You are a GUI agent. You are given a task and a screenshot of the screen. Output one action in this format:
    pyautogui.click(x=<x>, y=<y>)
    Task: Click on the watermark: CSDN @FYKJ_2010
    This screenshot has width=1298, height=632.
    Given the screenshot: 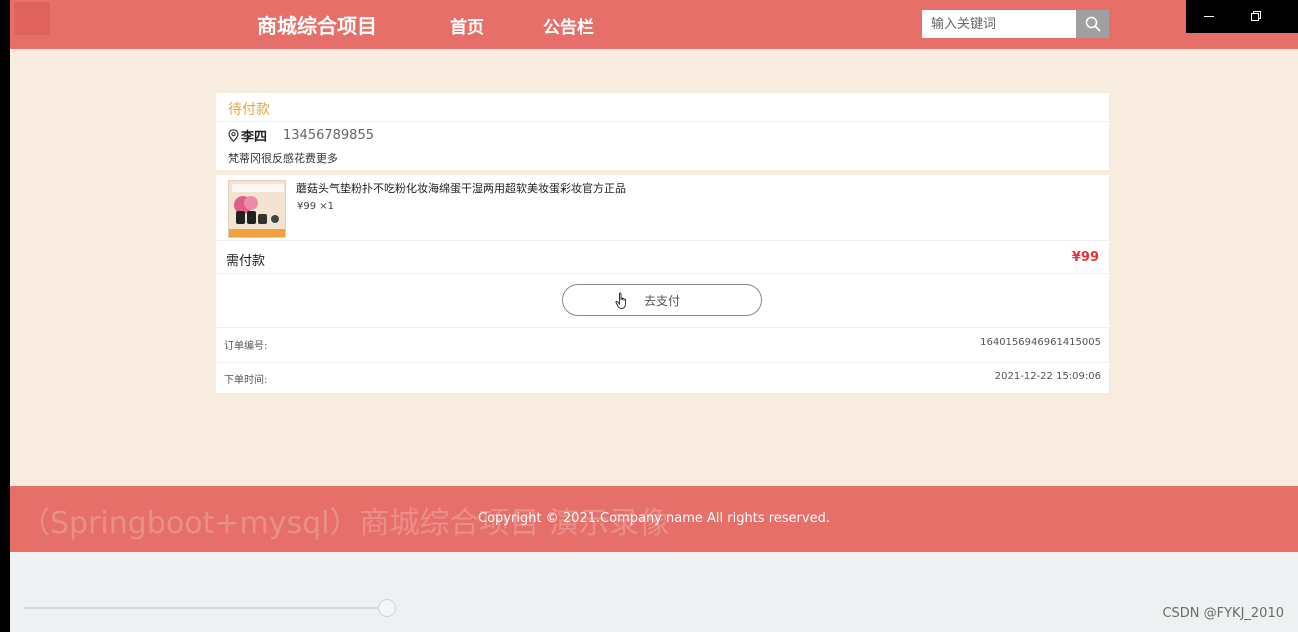 What is the action you would take?
    pyautogui.click(x=1223, y=613)
    